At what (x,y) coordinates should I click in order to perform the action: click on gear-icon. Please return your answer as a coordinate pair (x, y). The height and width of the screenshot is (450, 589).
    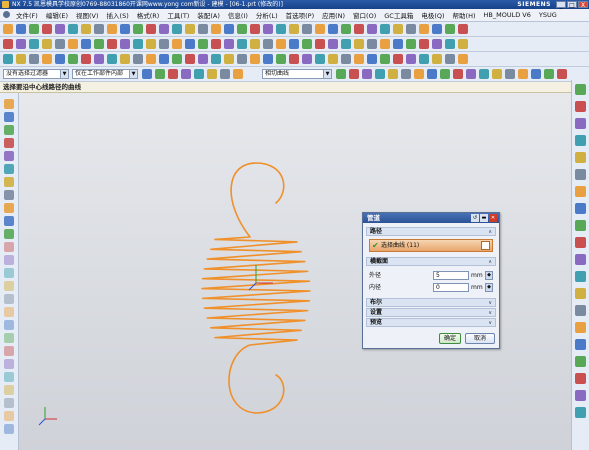
    Looking at the image, I should click on (6, 14).